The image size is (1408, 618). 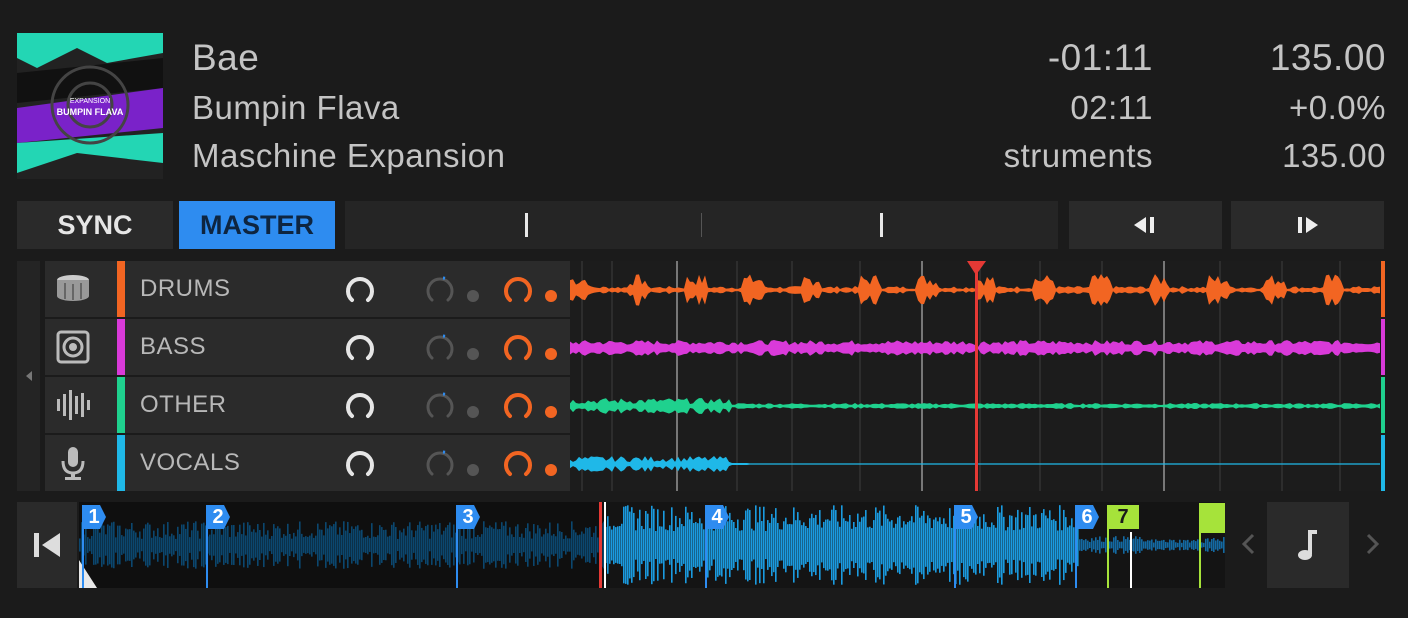 I want to click on next-button, so click(x=1373, y=546).